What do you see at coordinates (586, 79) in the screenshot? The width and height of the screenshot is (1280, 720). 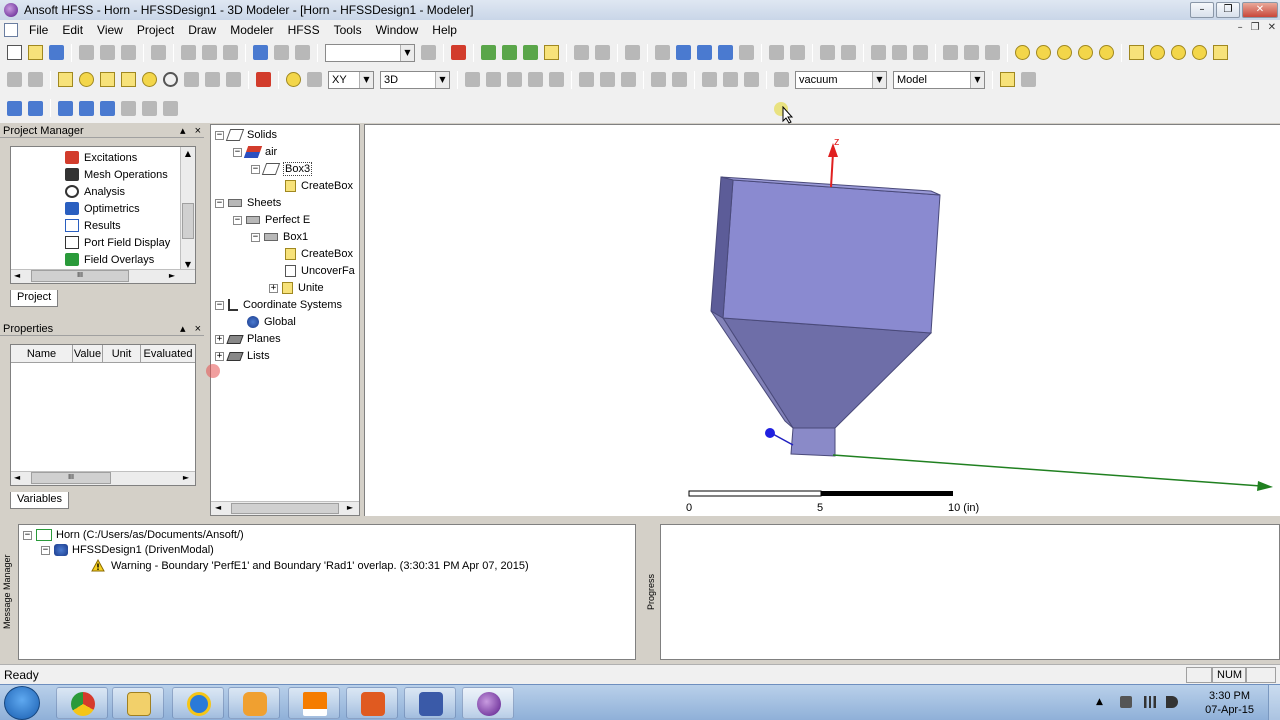 I see `move-icon` at bounding box center [586, 79].